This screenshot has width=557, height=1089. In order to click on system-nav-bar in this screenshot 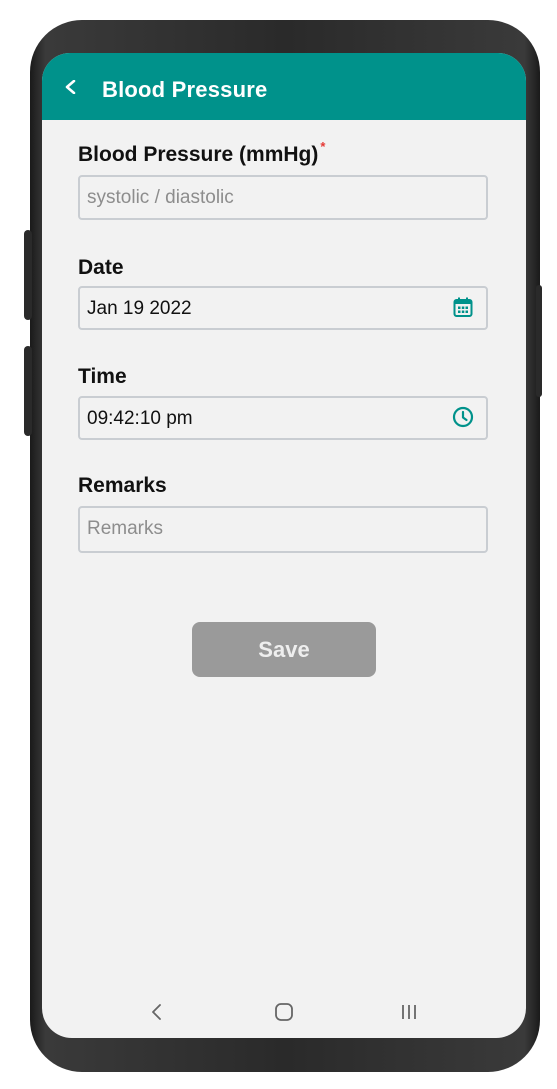, I will do `click(284, 1014)`.